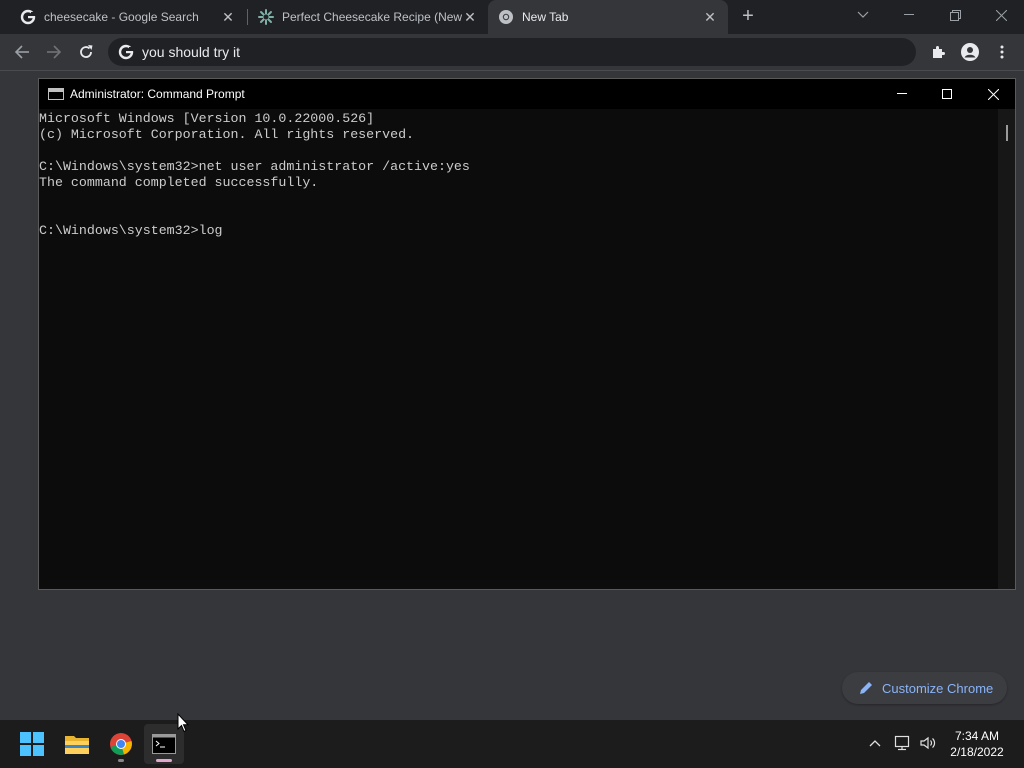 The image size is (1024, 768). I want to click on show-hidden-icons-button, so click(875, 743).